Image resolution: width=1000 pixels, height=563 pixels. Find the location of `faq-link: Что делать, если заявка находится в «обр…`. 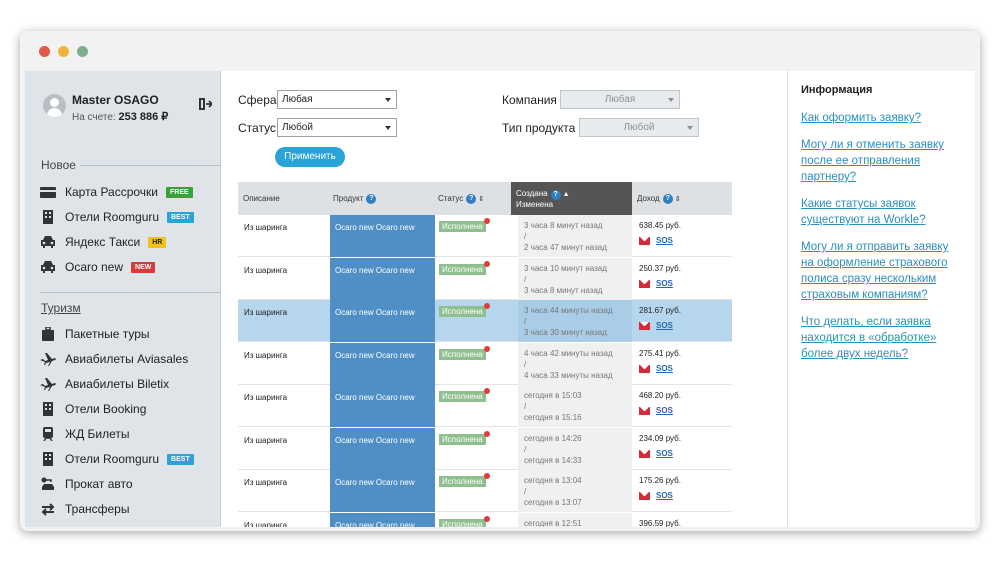

faq-link: Что делать, если заявка находится в «обр… is located at coordinates (881, 338).